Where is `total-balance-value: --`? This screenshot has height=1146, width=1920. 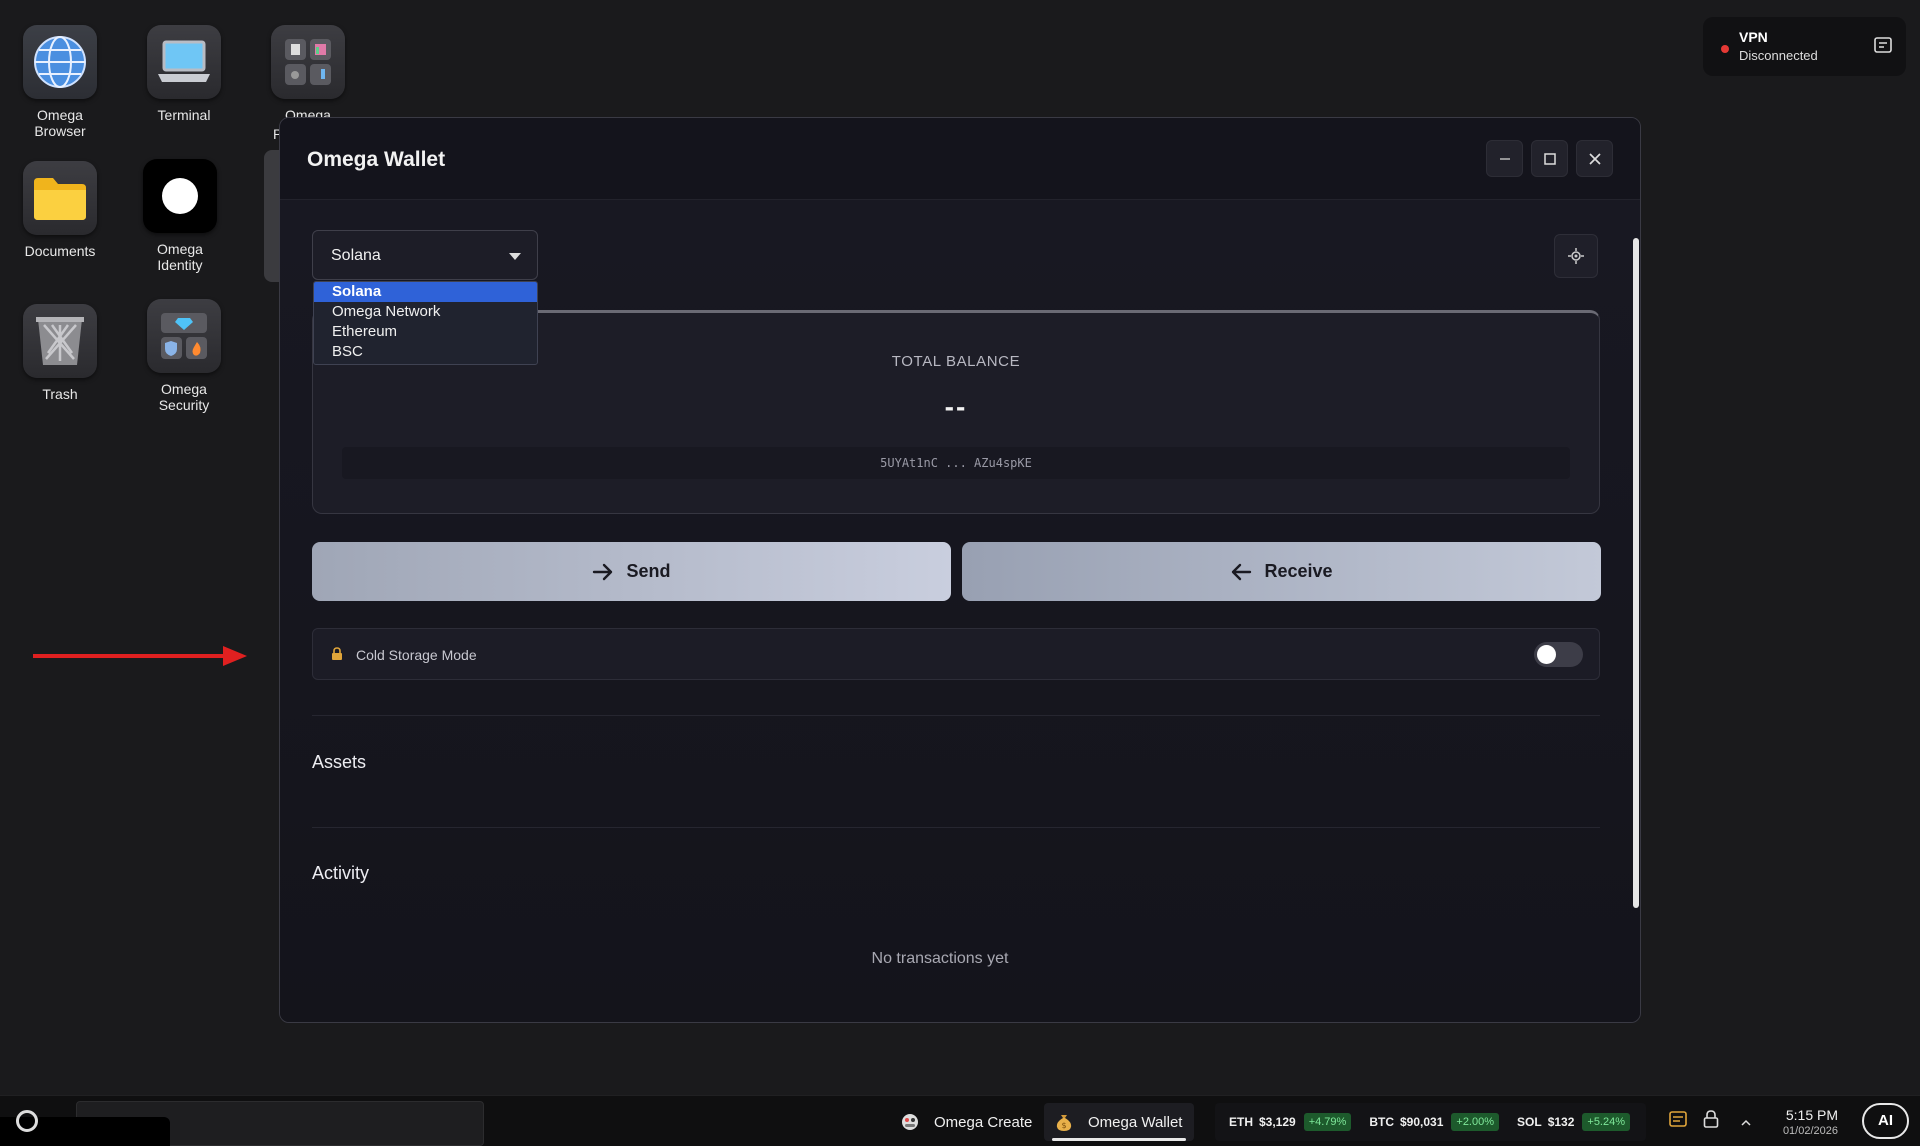
total-balance-value: -- is located at coordinates (956, 406).